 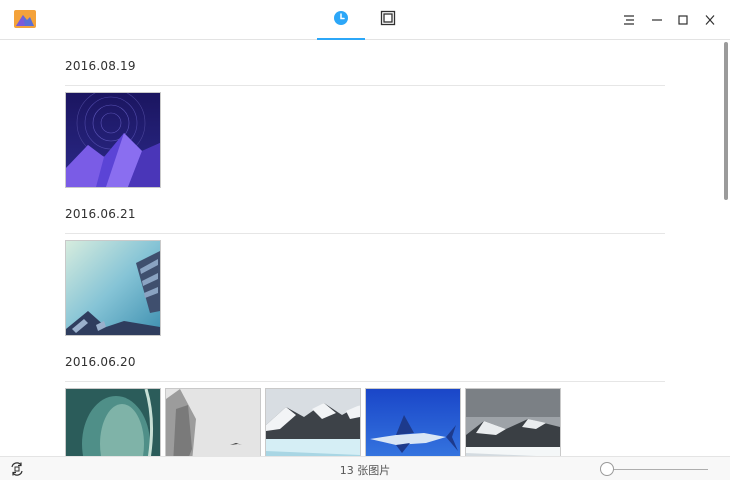 I want to click on scrollbar, so click(x=726, y=248).